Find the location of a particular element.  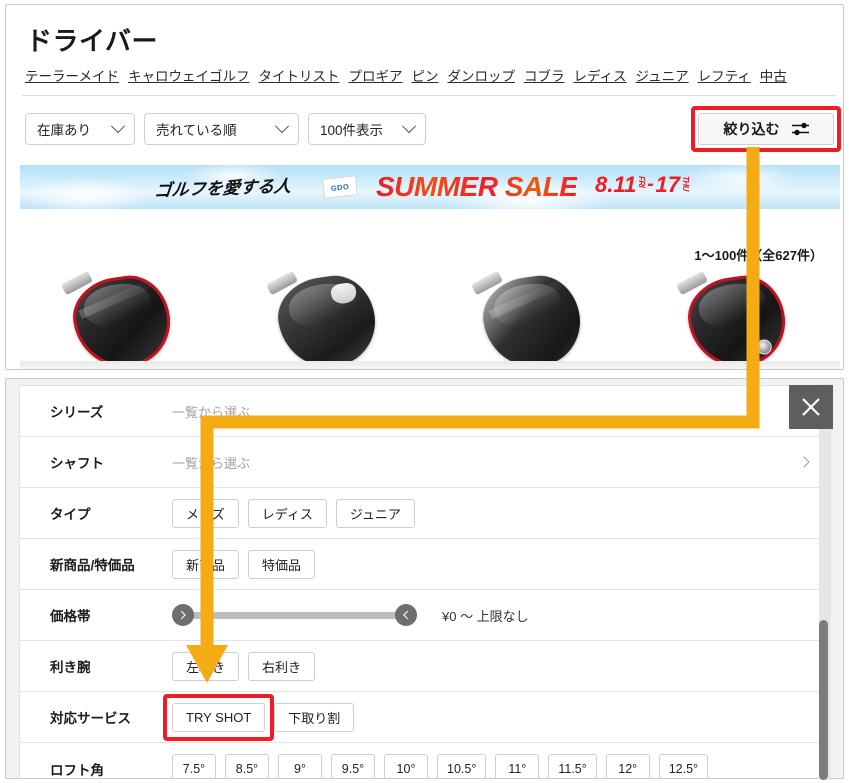

close-modal-button is located at coordinates (811, 407).